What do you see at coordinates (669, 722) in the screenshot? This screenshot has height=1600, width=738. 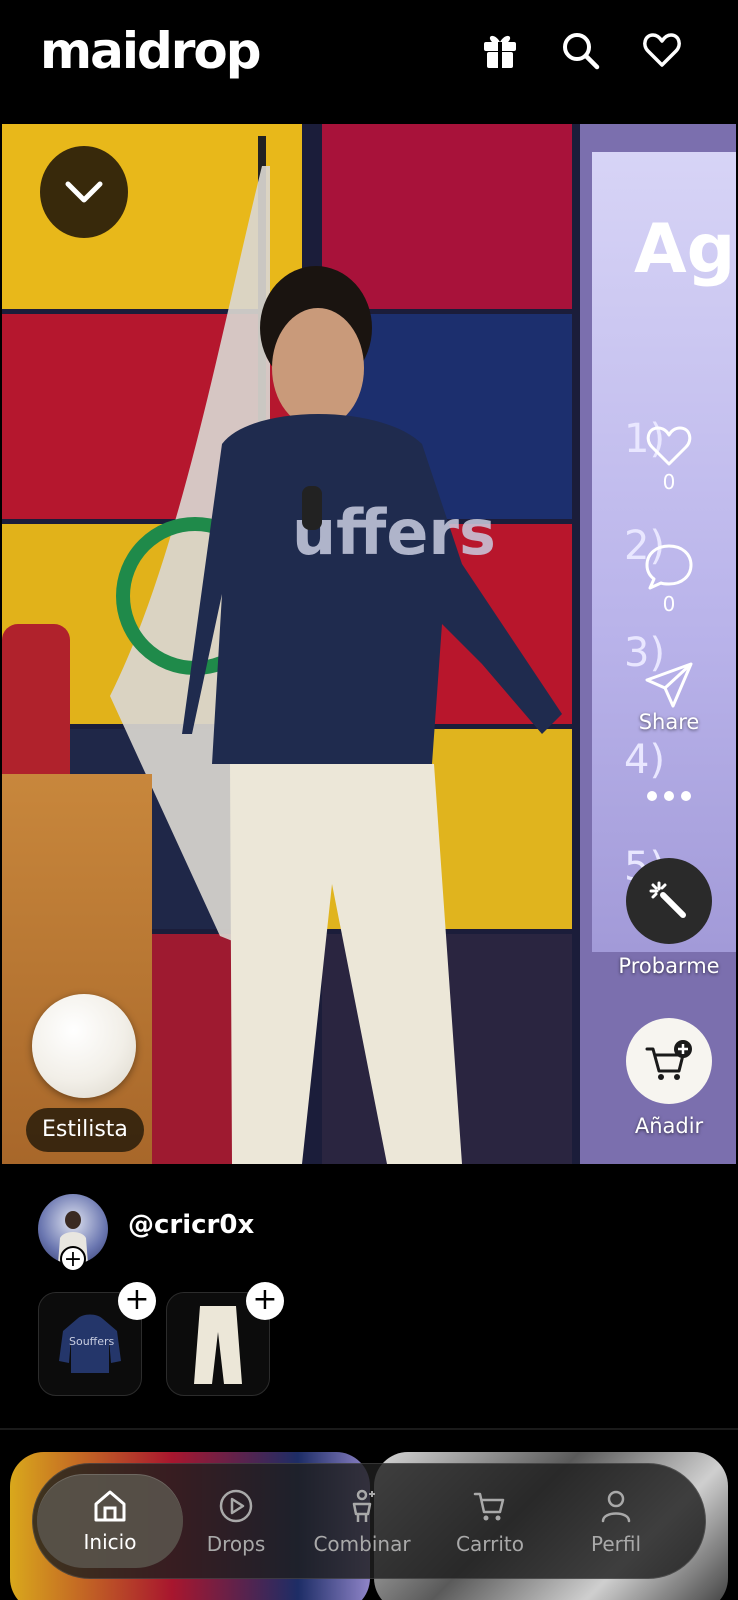 I see `share-label: Share` at bounding box center [669, 722].